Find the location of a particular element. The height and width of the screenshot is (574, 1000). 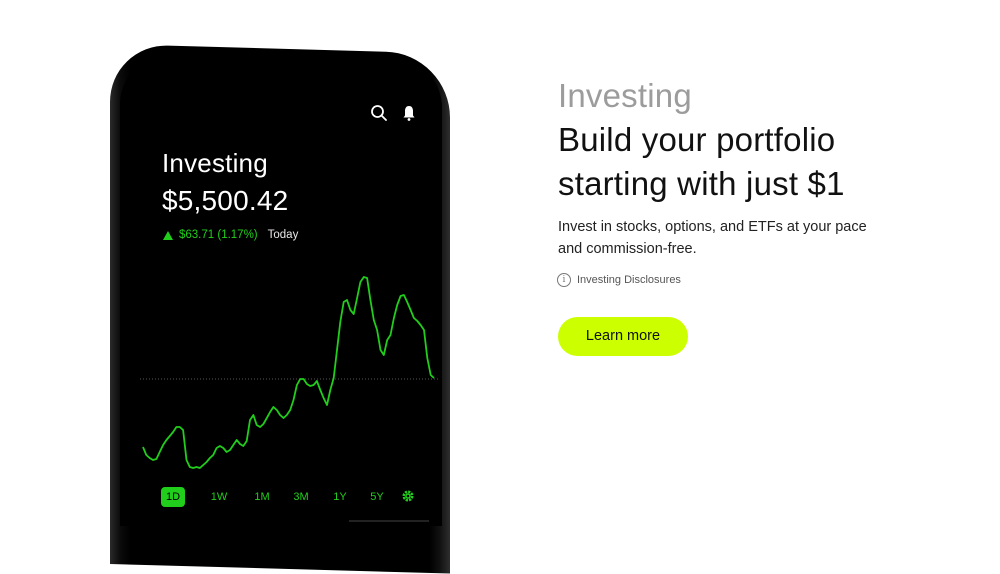

range-tab-1m: 1M is located at coordinates (262, 497).